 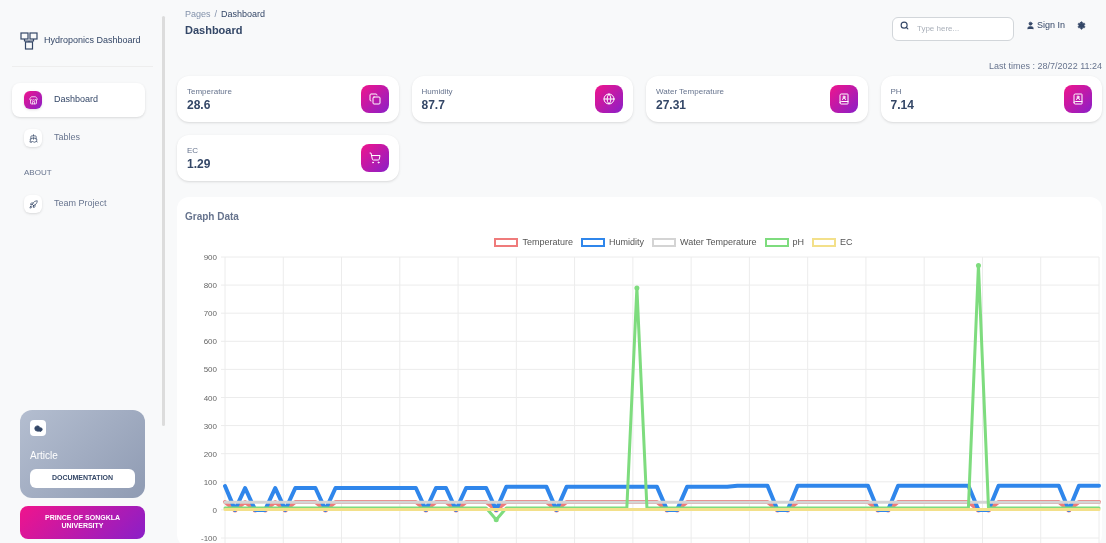 I want to click on sign-in-link: Sign In, so click(x=1045, y=26).